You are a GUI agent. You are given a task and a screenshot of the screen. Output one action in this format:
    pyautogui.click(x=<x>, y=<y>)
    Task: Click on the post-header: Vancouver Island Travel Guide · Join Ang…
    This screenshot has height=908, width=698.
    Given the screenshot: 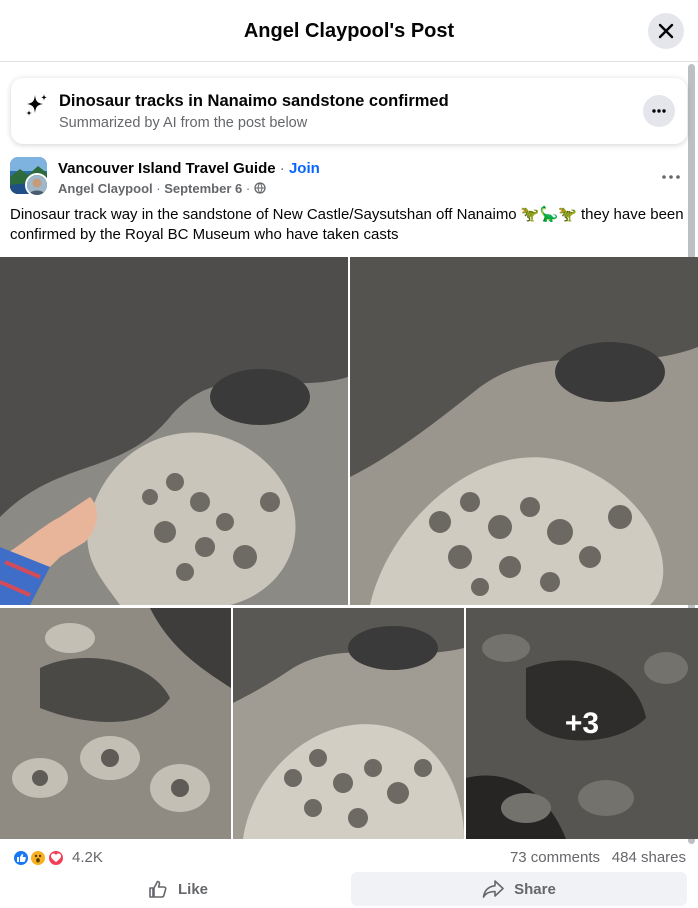 What is the action you would take?
    pyautogui.click(x=348, y=178)
    